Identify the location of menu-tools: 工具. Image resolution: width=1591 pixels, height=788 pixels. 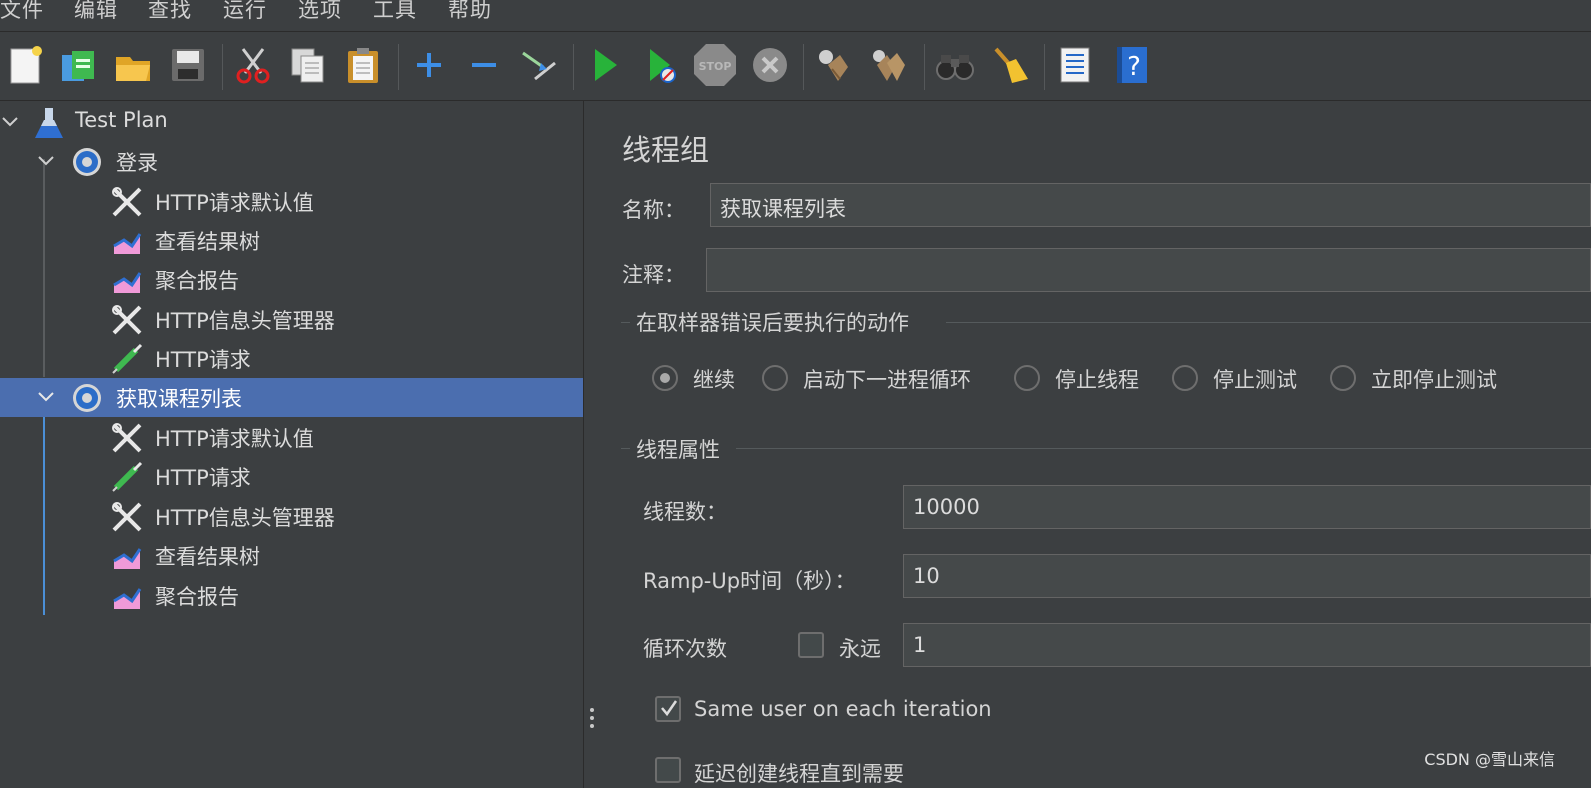
(395, 12).